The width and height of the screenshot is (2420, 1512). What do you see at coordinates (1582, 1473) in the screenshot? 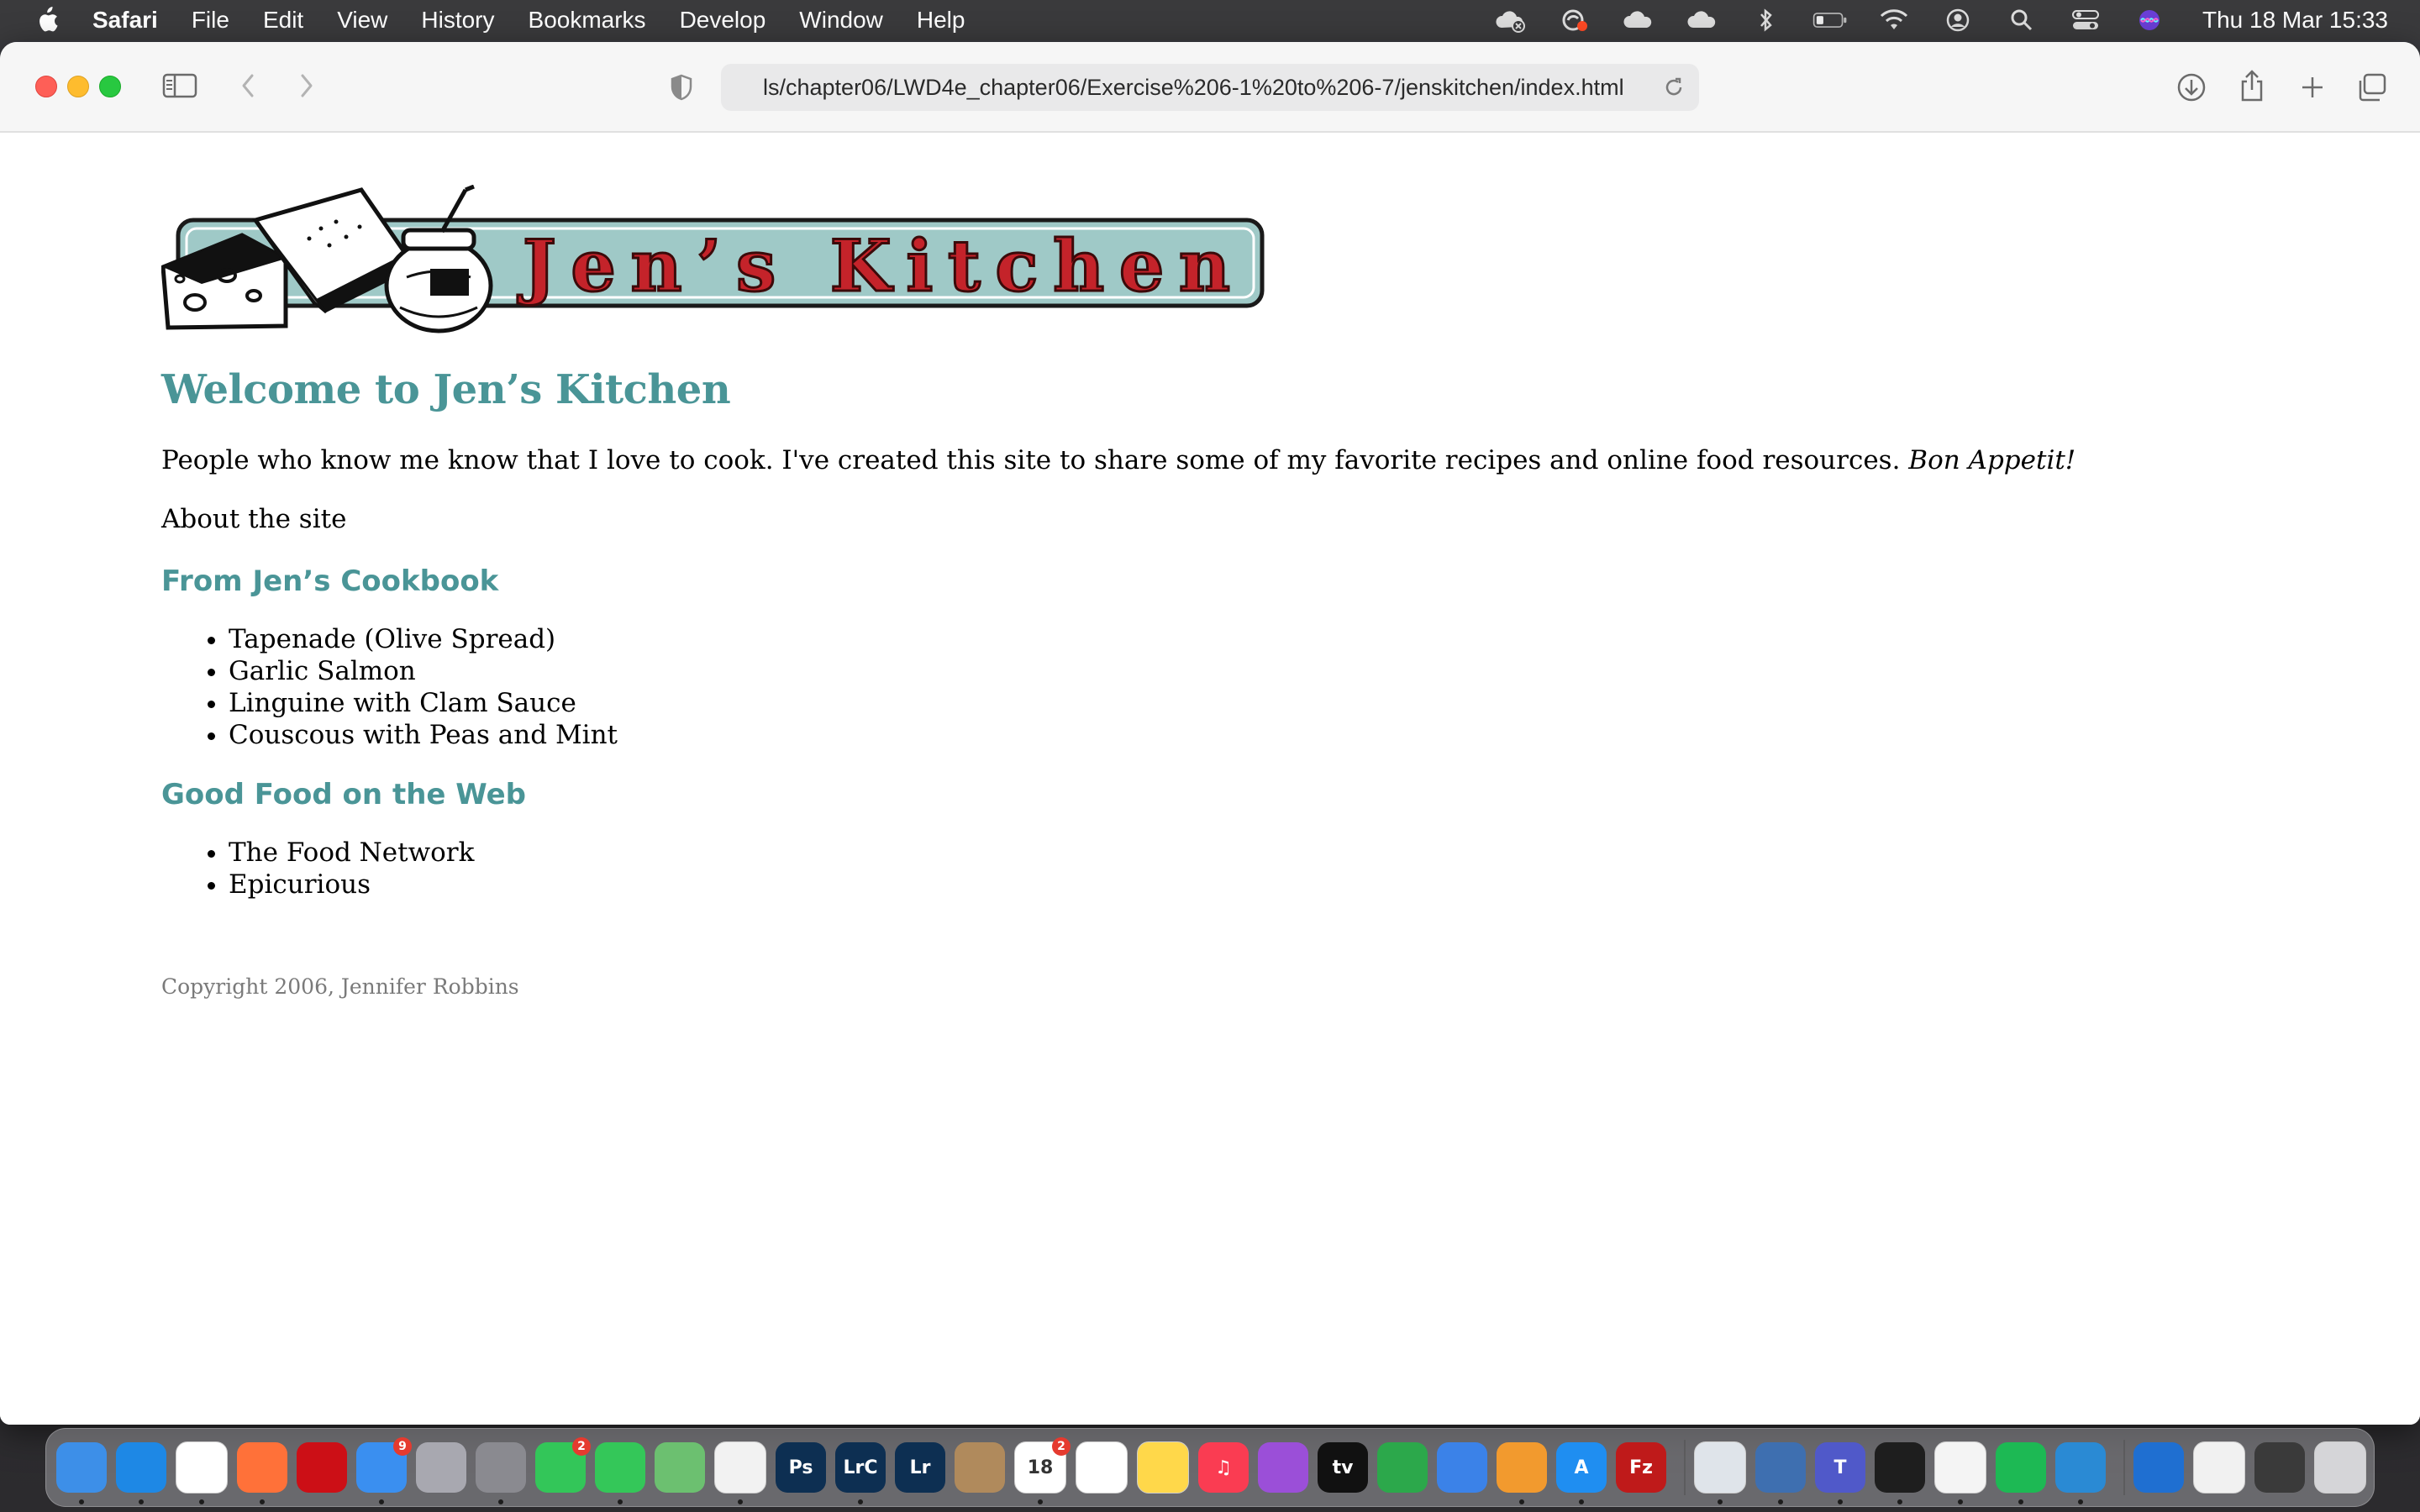
I see `dock-app-store-icon: A` at bounding box center [1582, 1473].